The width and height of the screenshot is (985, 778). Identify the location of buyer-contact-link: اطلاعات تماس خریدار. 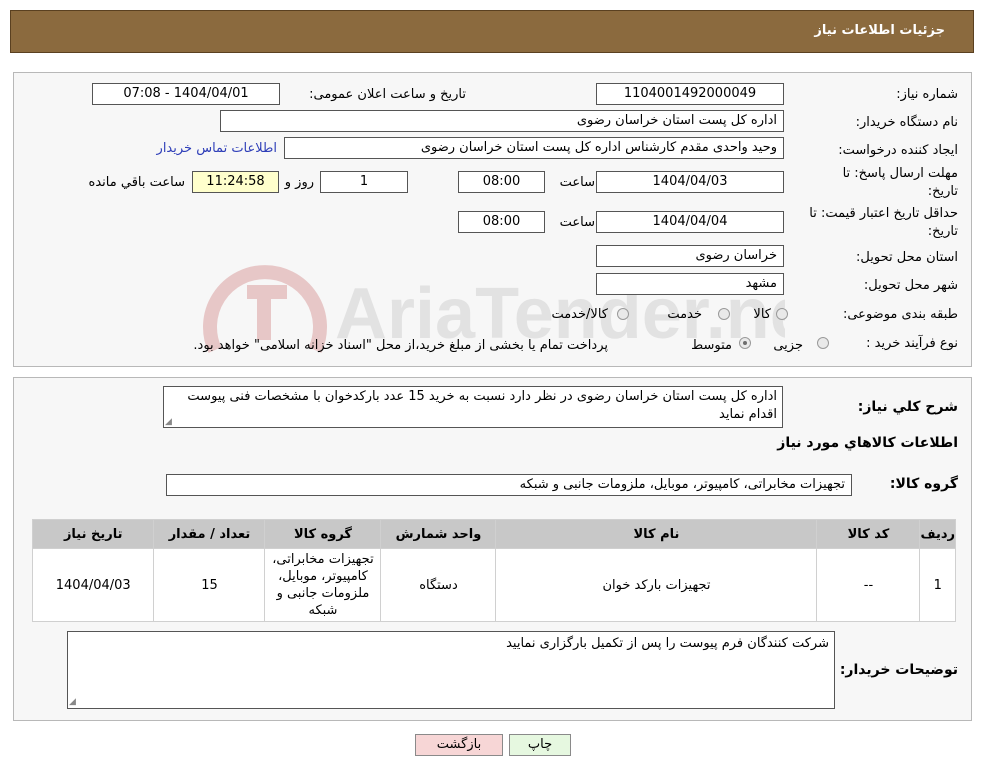
(217, 148).